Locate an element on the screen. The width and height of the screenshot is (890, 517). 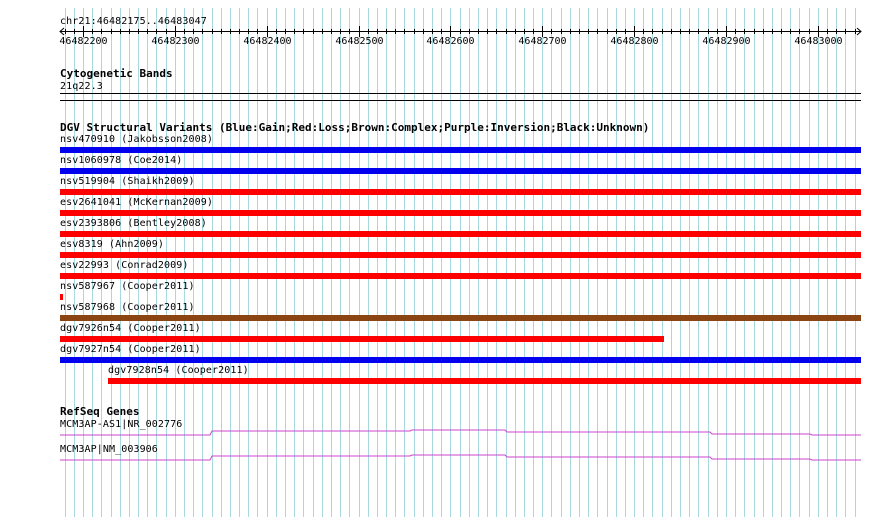
variant-label: dgv7928n54 (Cooper2011) is located at coordinates (178, 370).